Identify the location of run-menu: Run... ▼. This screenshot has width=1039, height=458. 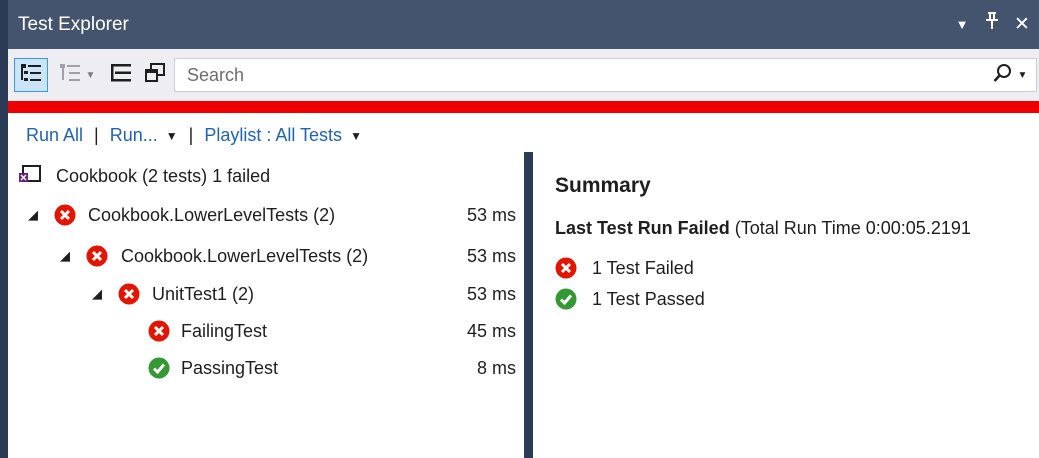
(144, 135).